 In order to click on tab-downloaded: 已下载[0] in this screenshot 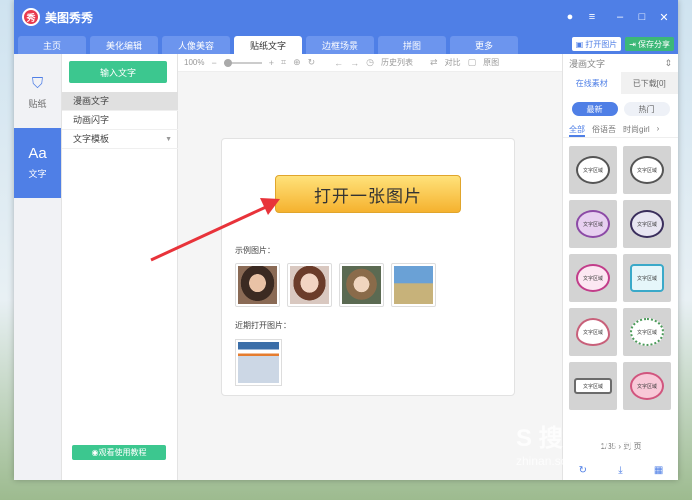, I will do `click(649, 83)`.